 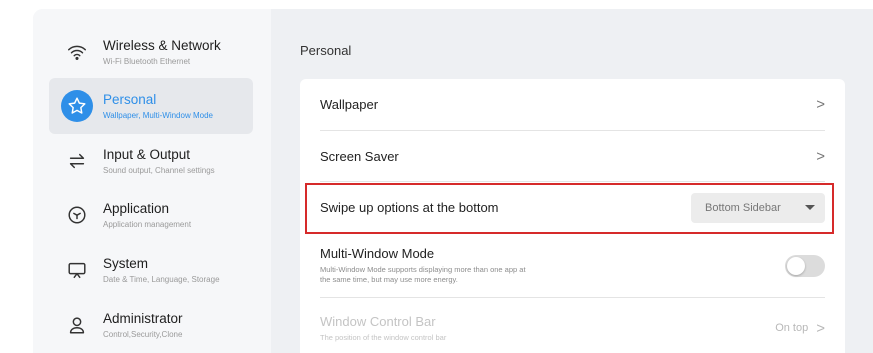 I want to click on cube-icon, so click(x=77, y=215).